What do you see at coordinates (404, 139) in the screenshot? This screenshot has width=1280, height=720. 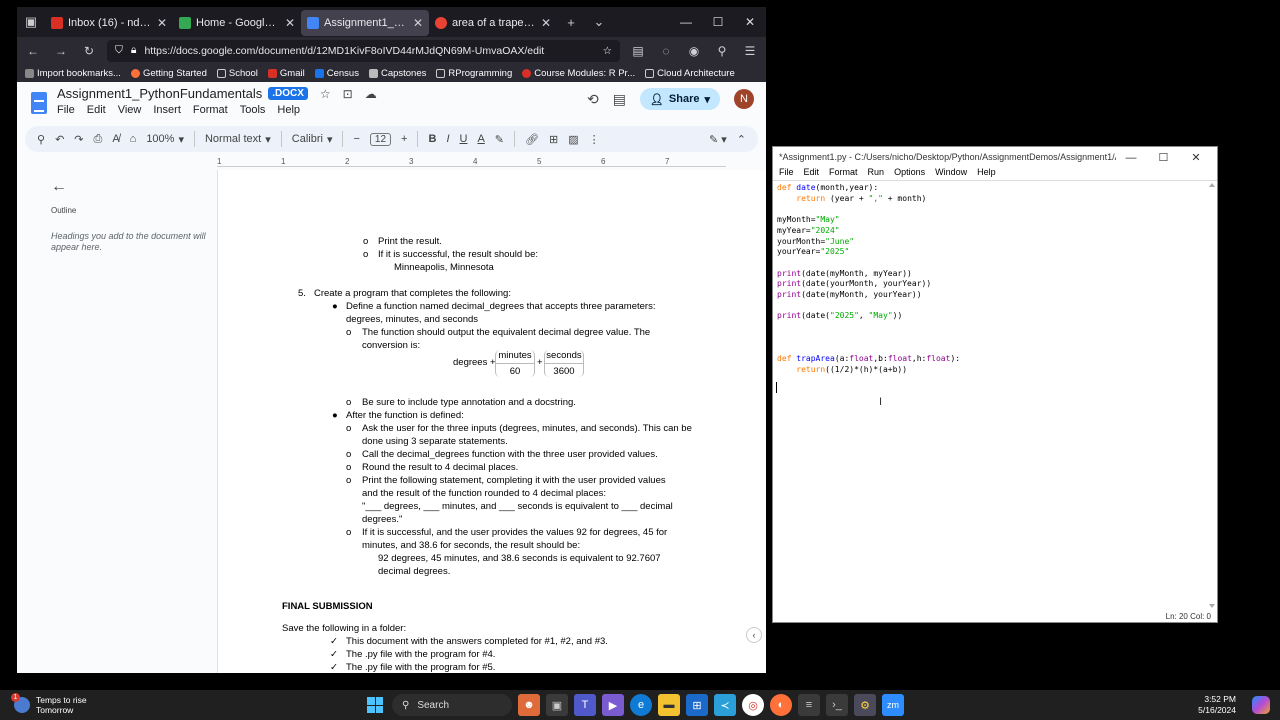 I see `increase-font-icon: +` at bounding box center [404, 139].